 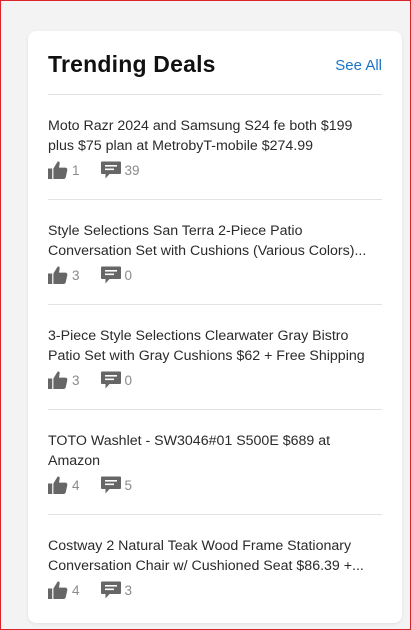 I want to click on deal-stats: 4 5, so click(x=215, y=485).